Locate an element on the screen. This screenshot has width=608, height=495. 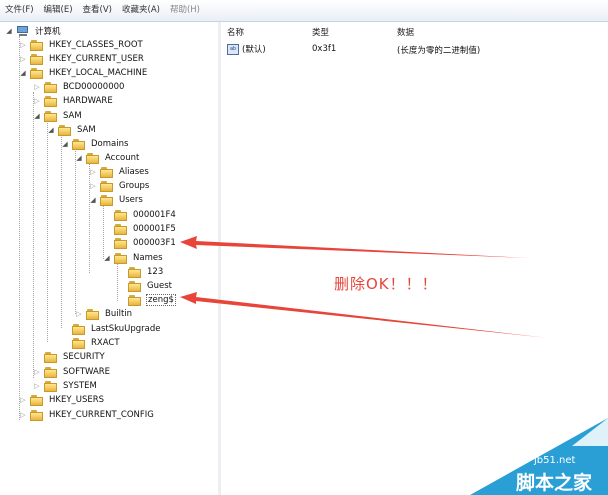
tree-node-bcd: ▷ BCD00000000 is located at coordinates (78, 87).